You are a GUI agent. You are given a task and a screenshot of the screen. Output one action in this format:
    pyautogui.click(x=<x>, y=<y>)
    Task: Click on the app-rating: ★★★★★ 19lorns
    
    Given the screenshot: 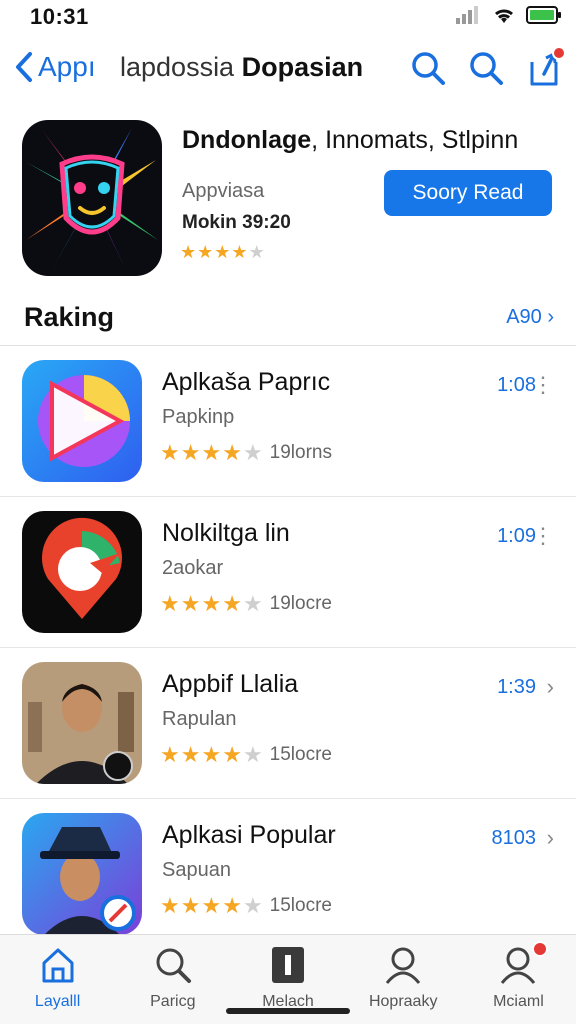 What is the action you would take?
    pyautogui.click(x=246, y=453)
    